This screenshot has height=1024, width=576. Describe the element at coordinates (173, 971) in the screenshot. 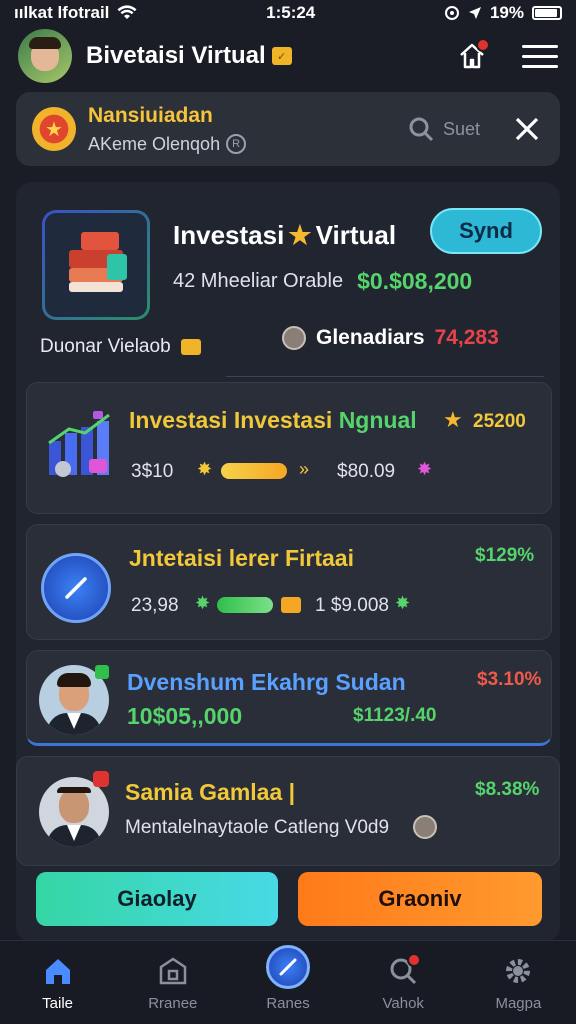

I see `bank-icon` at that location.